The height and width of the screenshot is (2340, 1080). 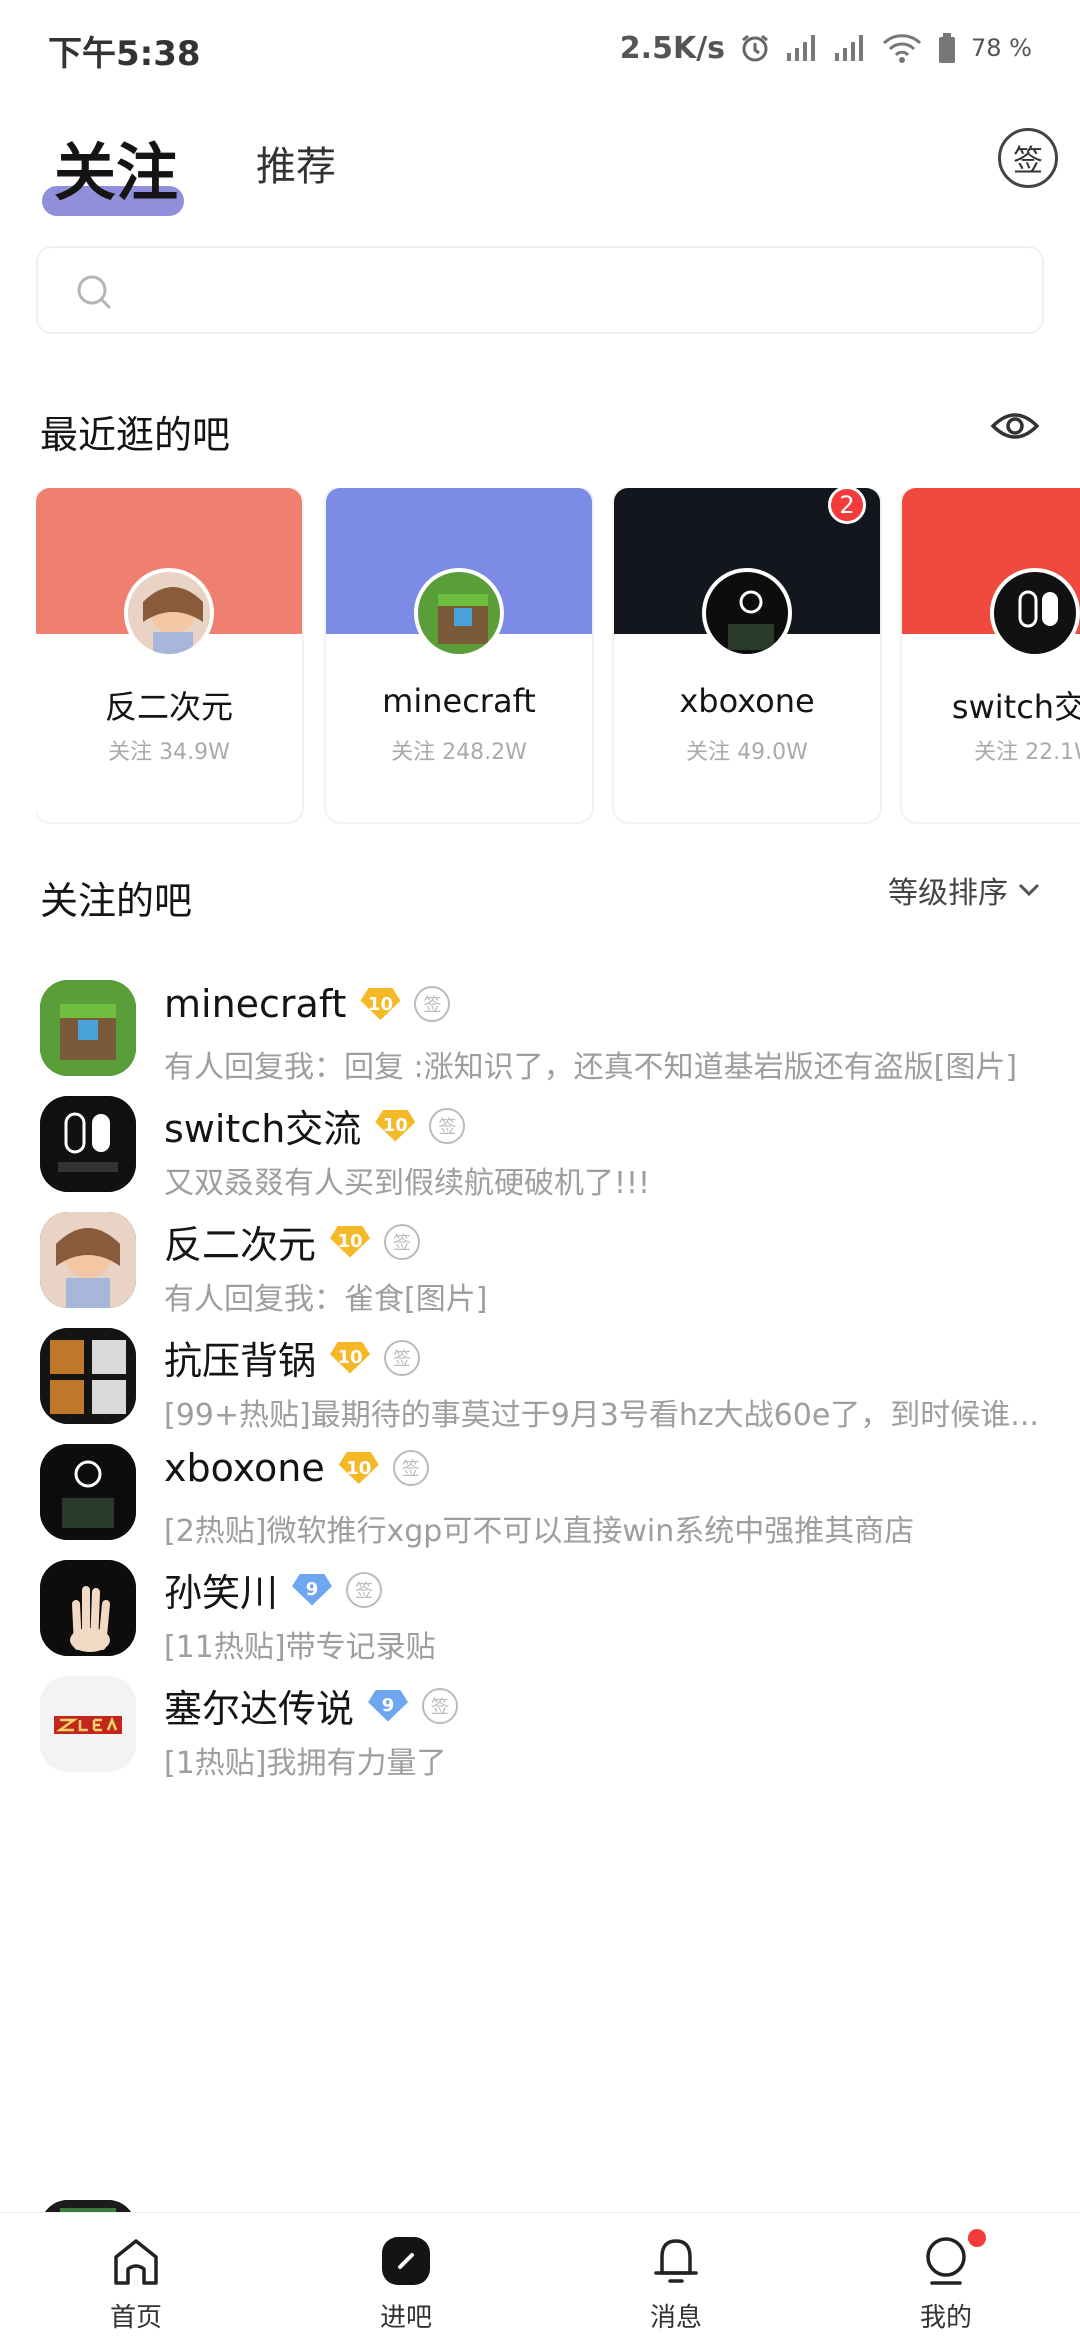 What do you see at coordinates (1015, 426) in the screenshot?
I see `eye-icon` at bounding box center [1015, 426].